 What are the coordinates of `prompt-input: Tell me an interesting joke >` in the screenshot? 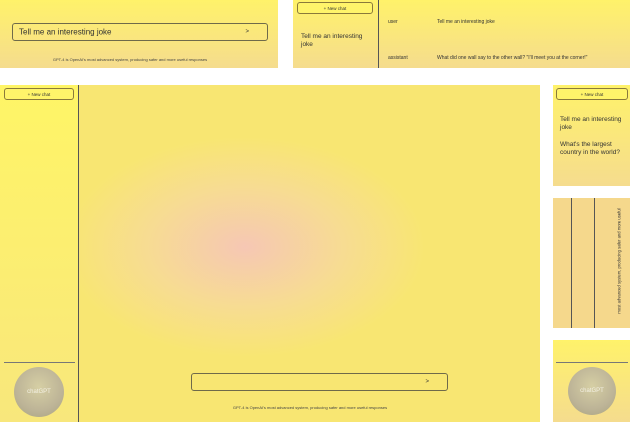 It's located at (140, 32).